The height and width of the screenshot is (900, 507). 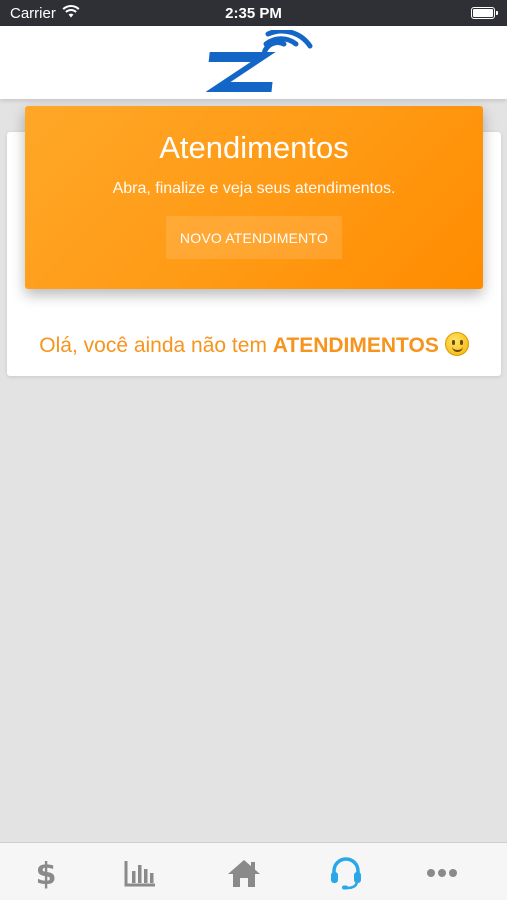 I want to click on empty-state-highlight: ATENDIMENTOS, so click(x=355, y=345).